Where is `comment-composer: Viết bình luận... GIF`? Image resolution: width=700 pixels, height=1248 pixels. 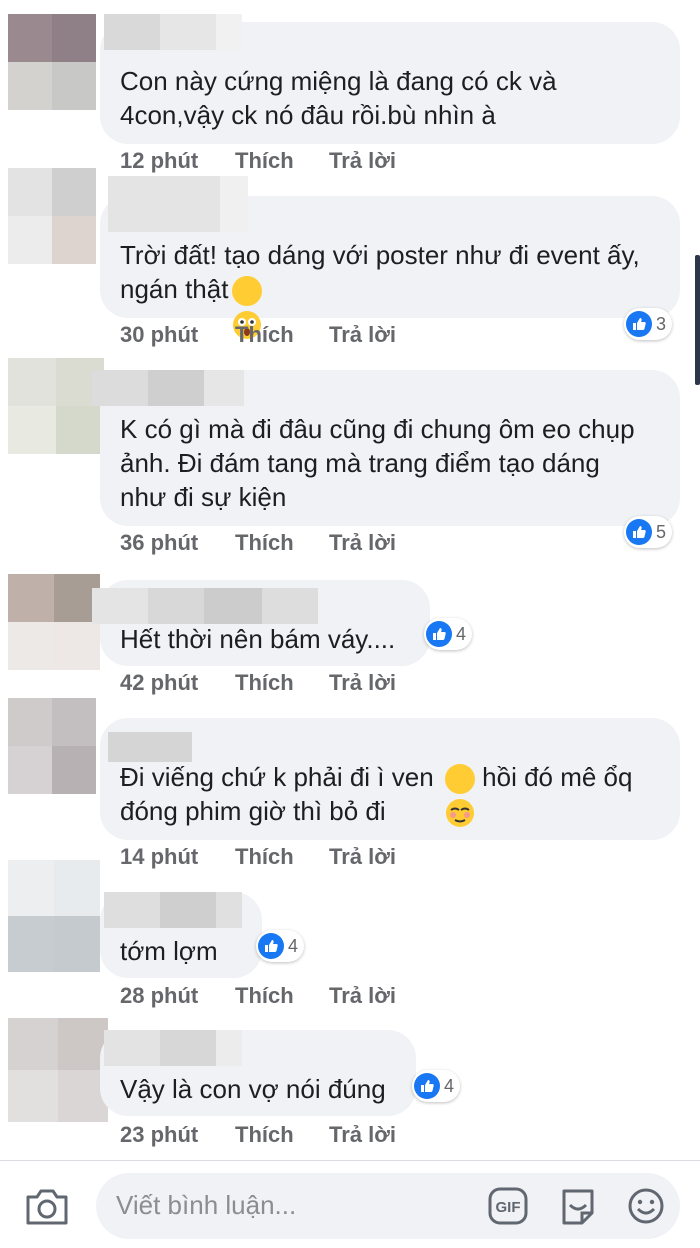
comment-composer: Viết bình luận... GIF is located at coordinates (350, 1204).